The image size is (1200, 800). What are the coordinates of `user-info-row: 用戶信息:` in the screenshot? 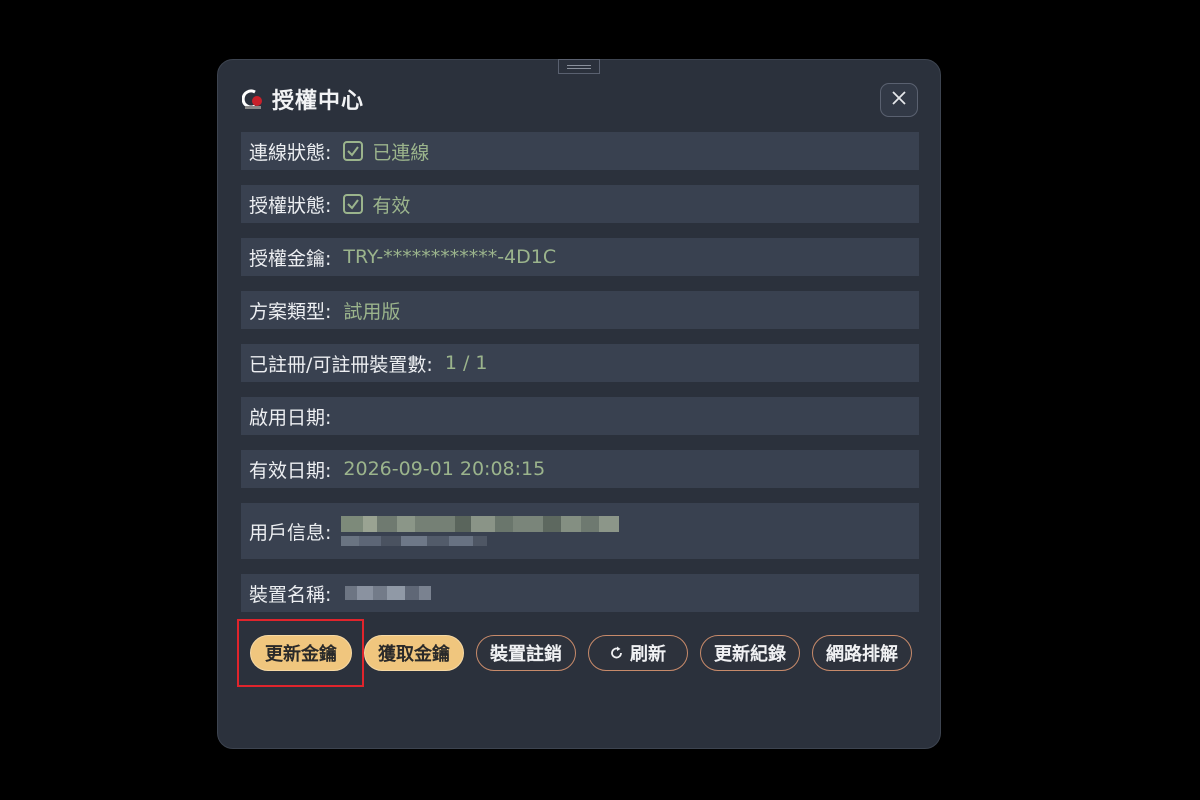 It's located at (580, 531).